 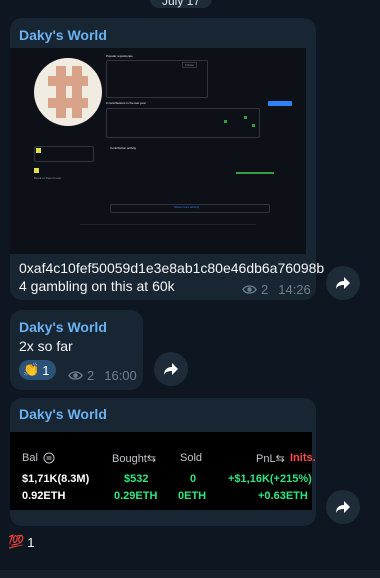 What do you see at coordinates (192, 496) in the screenshot?
I see `row2-sold: 0ETH` at bounding box center [192, 496].